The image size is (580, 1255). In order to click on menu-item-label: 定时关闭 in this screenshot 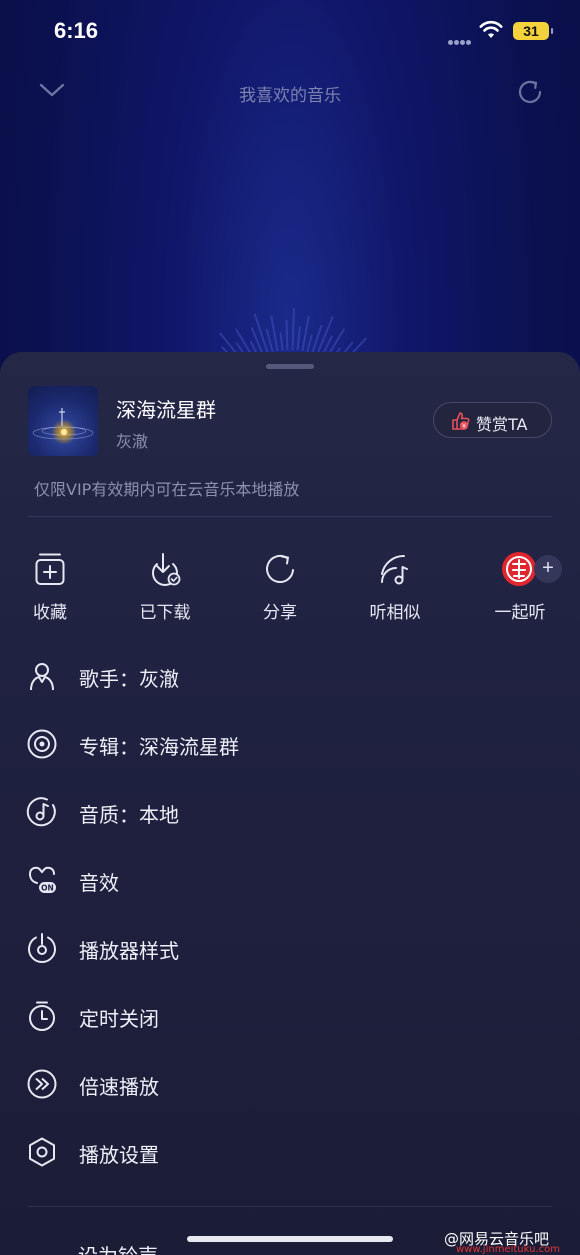, I will do `click(119, 1019)`.